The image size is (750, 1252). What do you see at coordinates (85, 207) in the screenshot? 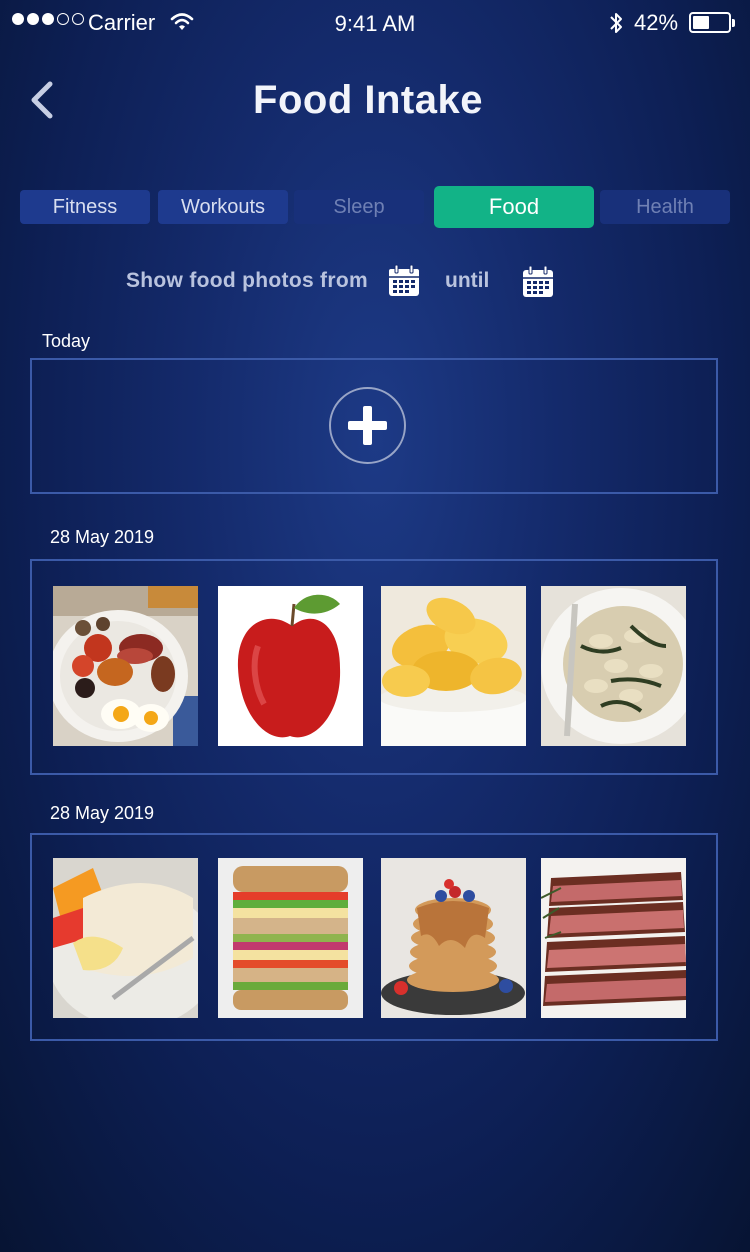
I see `tab-fitness: Fitness` at bounding box center [85, 207].